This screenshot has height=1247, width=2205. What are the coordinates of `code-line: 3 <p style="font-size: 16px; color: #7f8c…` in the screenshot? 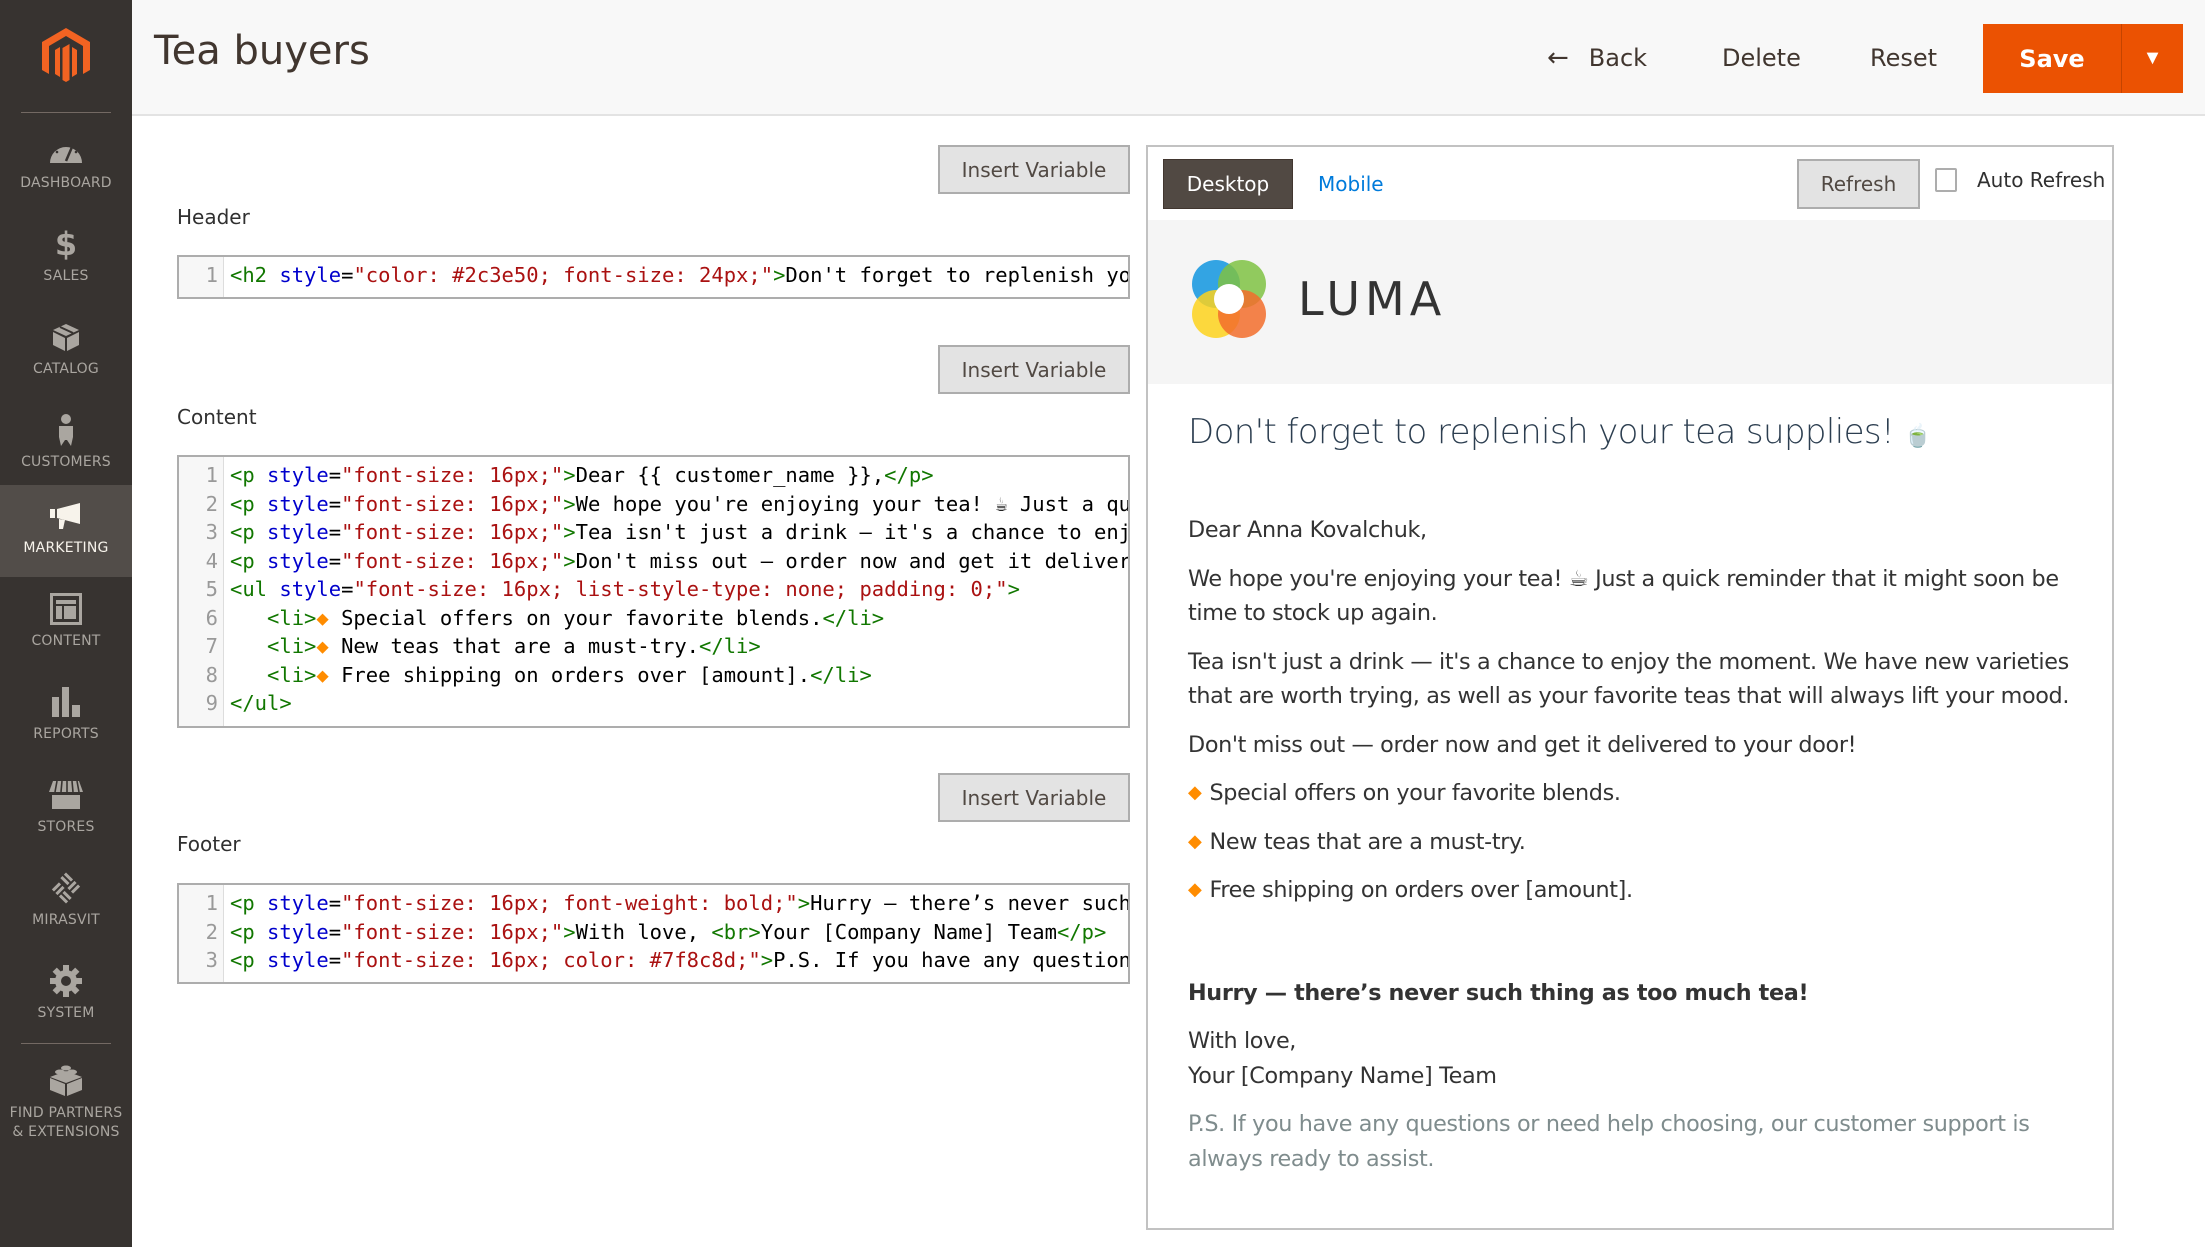 It's located at (653, 960).